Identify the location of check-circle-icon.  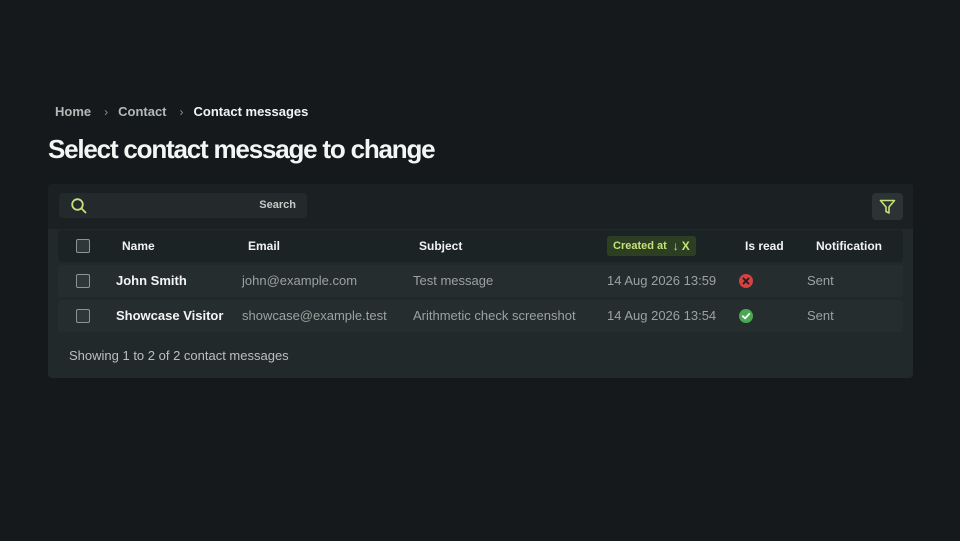
(746, 316).